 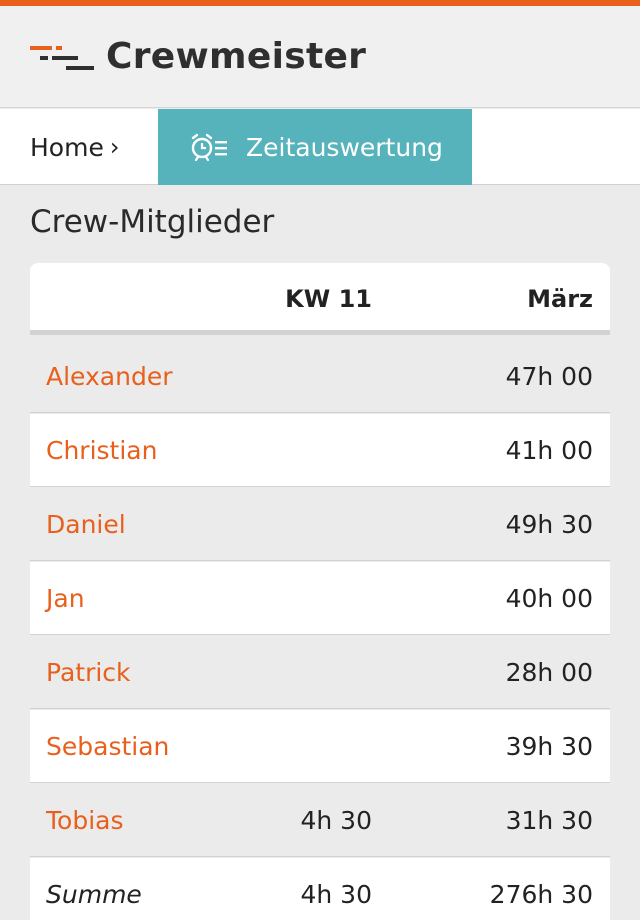 I want to click on table-row: Jan 40h 00, so click(x=320, y=598).